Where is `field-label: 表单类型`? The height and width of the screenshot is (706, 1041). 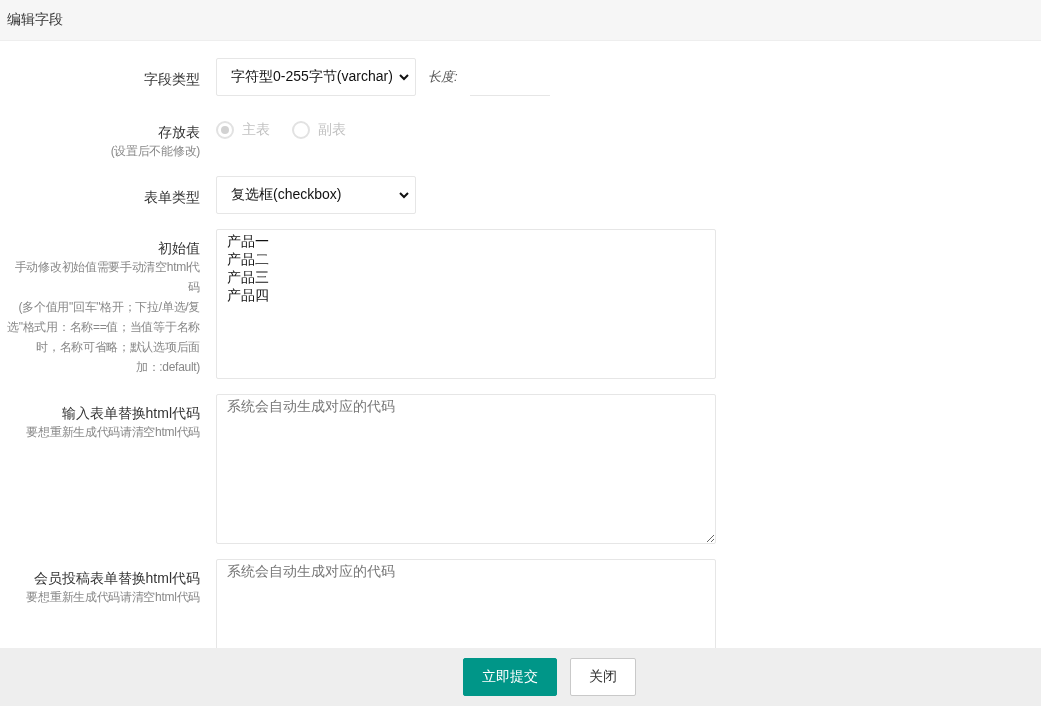
field-label: 表单类型 is located at coordinates (172, 197).